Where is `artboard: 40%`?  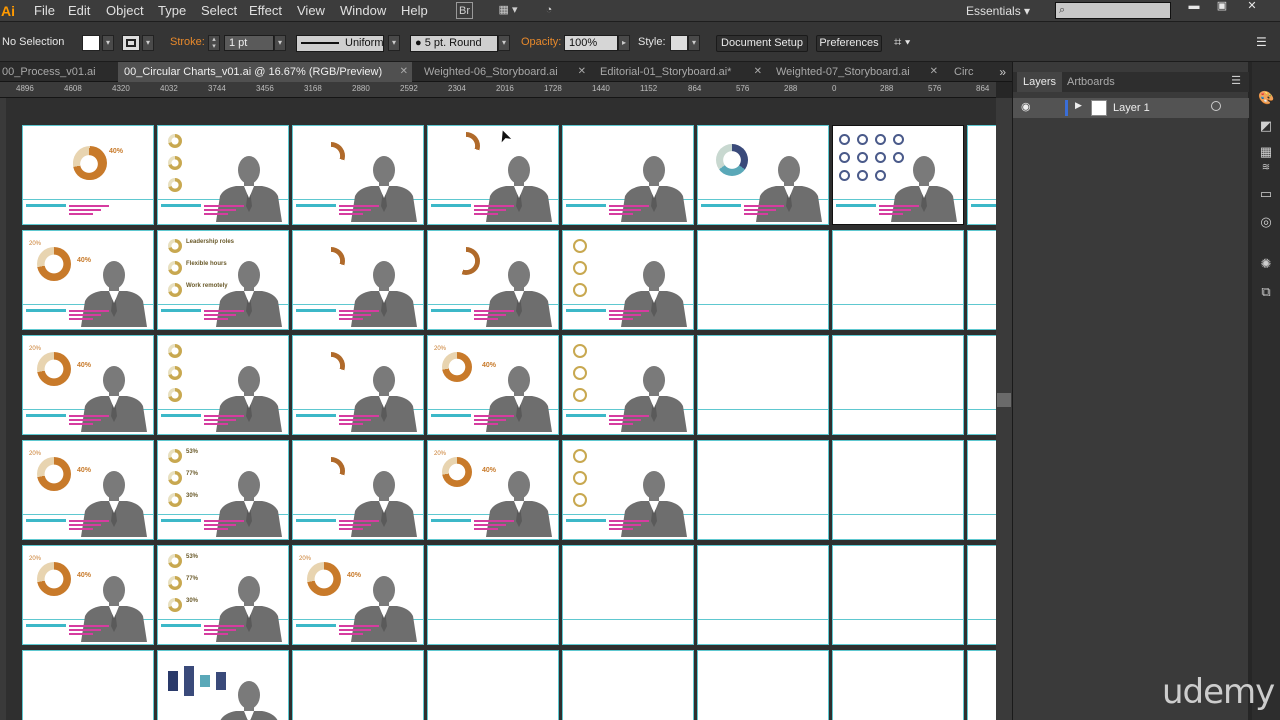 artboard: 40% is located at coordinates (88, 175).